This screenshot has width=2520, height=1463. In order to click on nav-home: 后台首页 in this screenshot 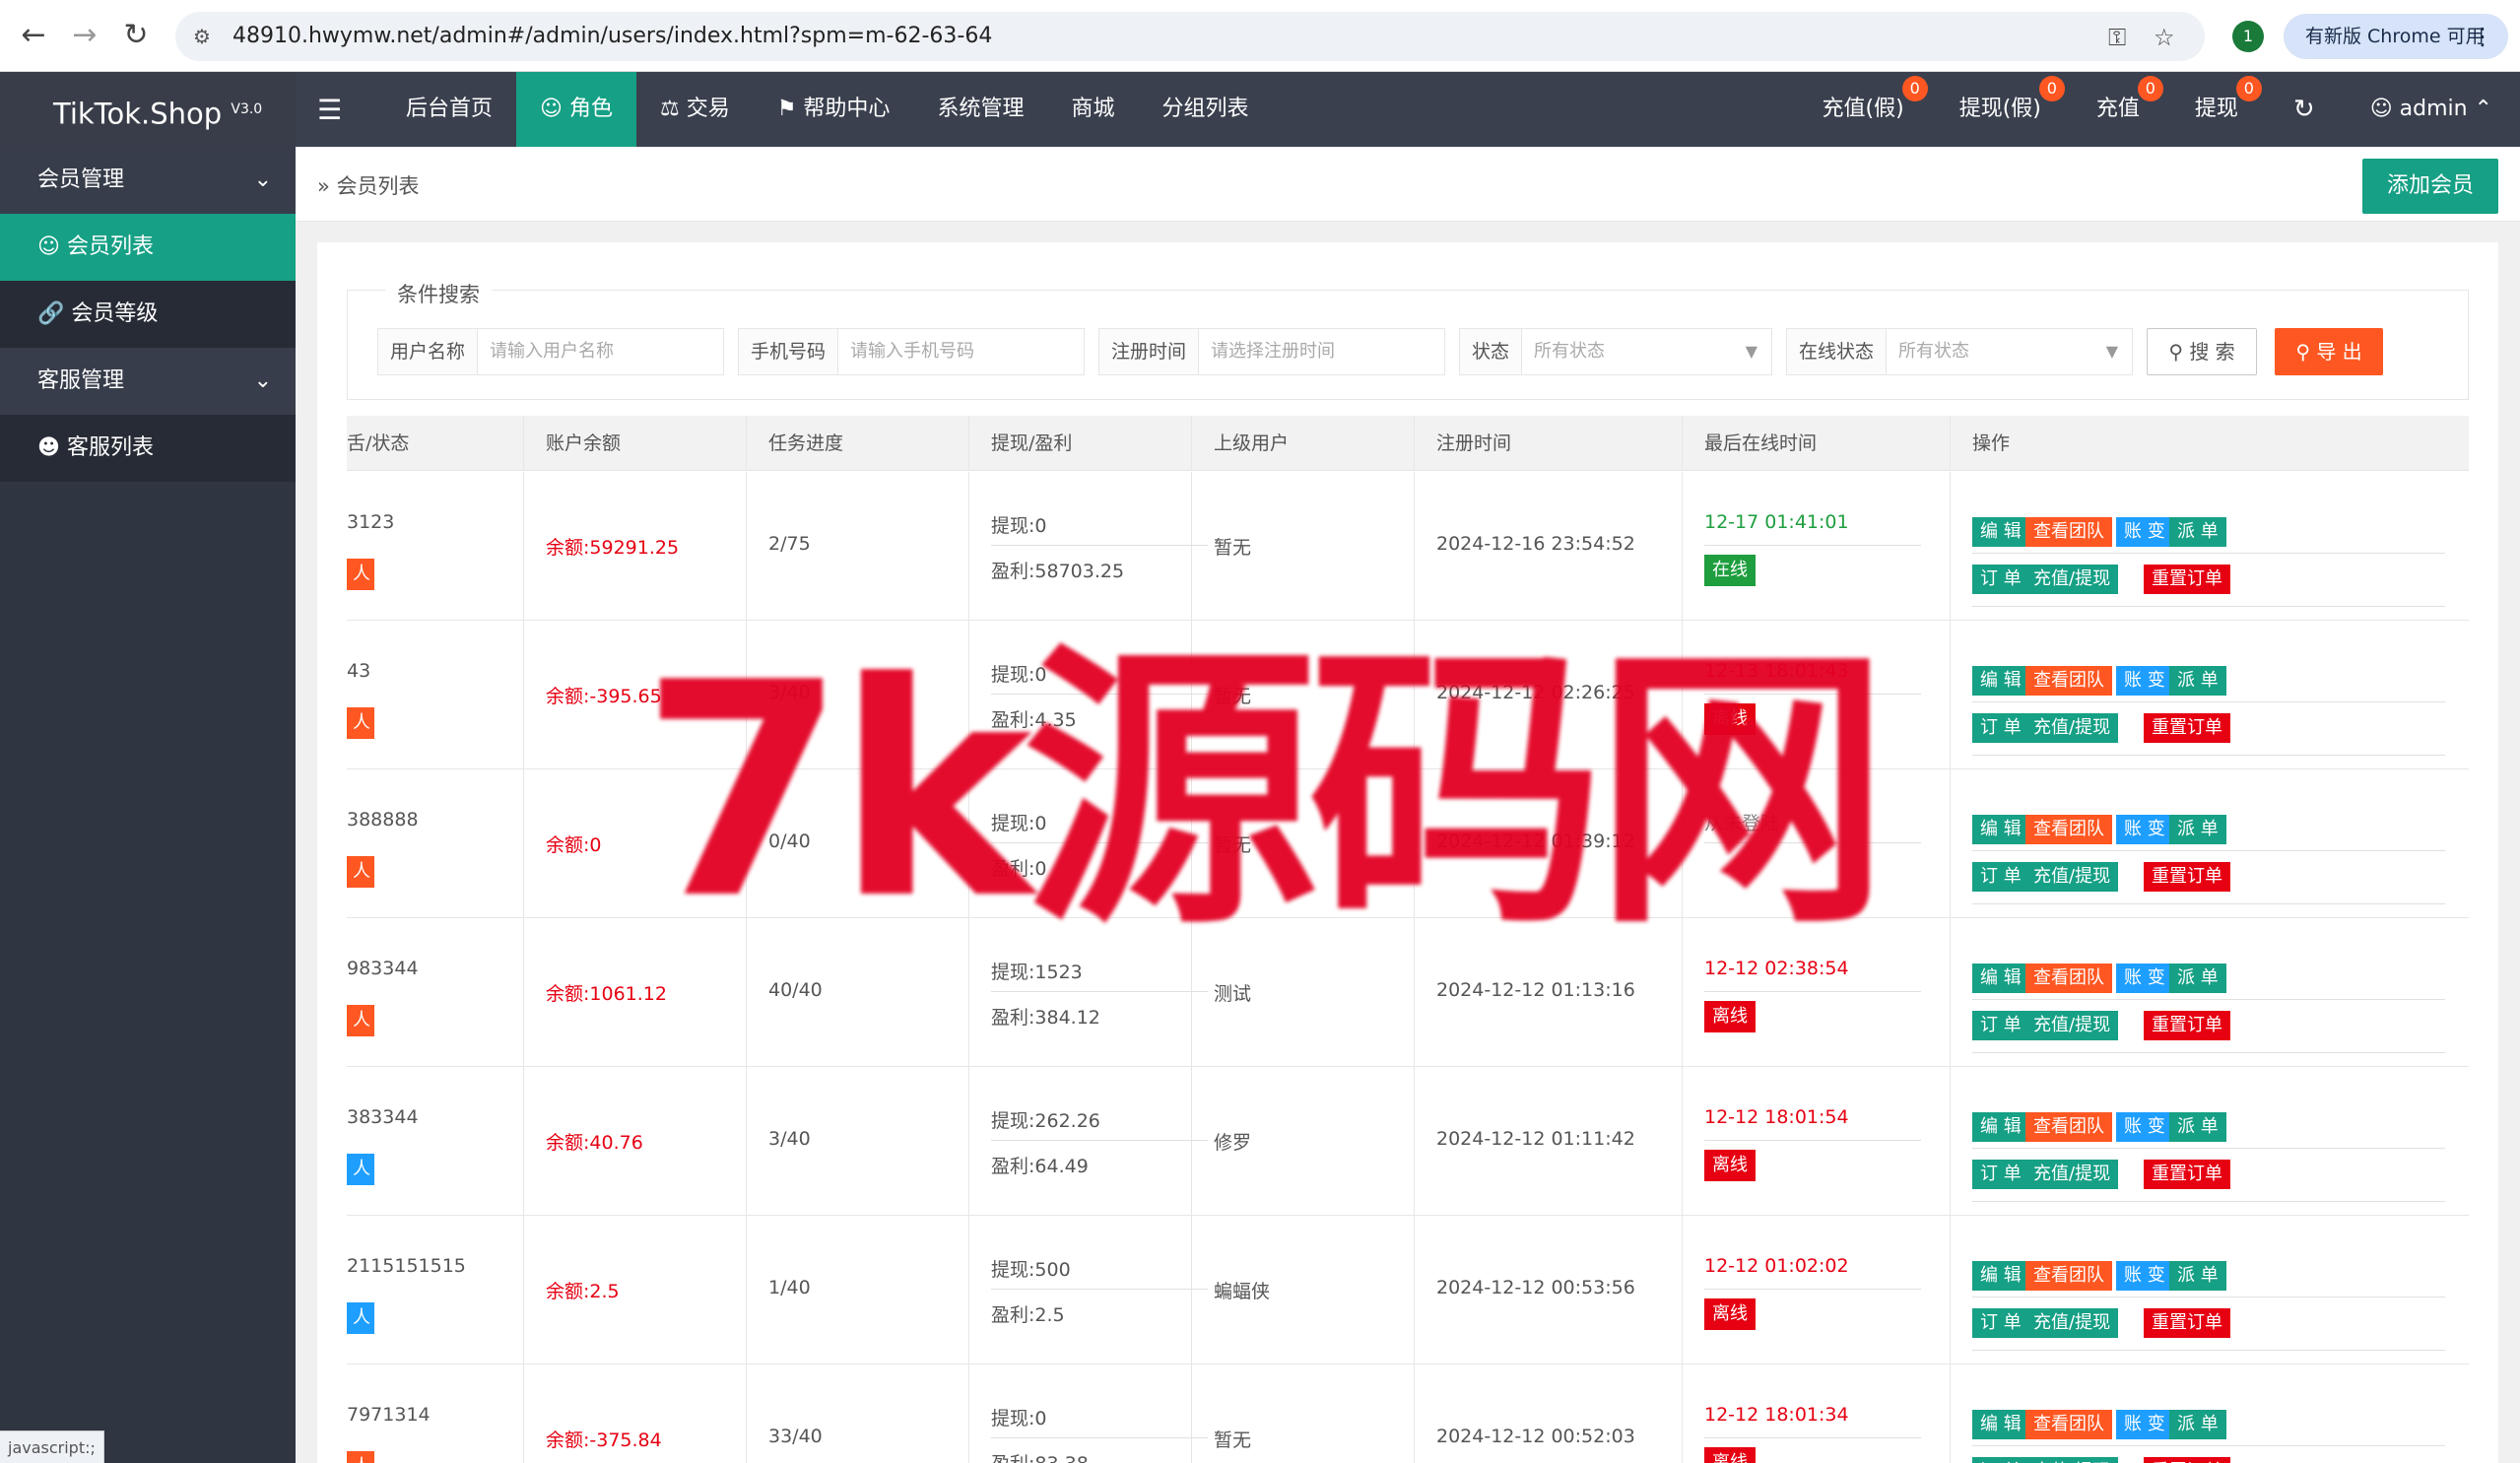, I will do `click(449, 110)`.